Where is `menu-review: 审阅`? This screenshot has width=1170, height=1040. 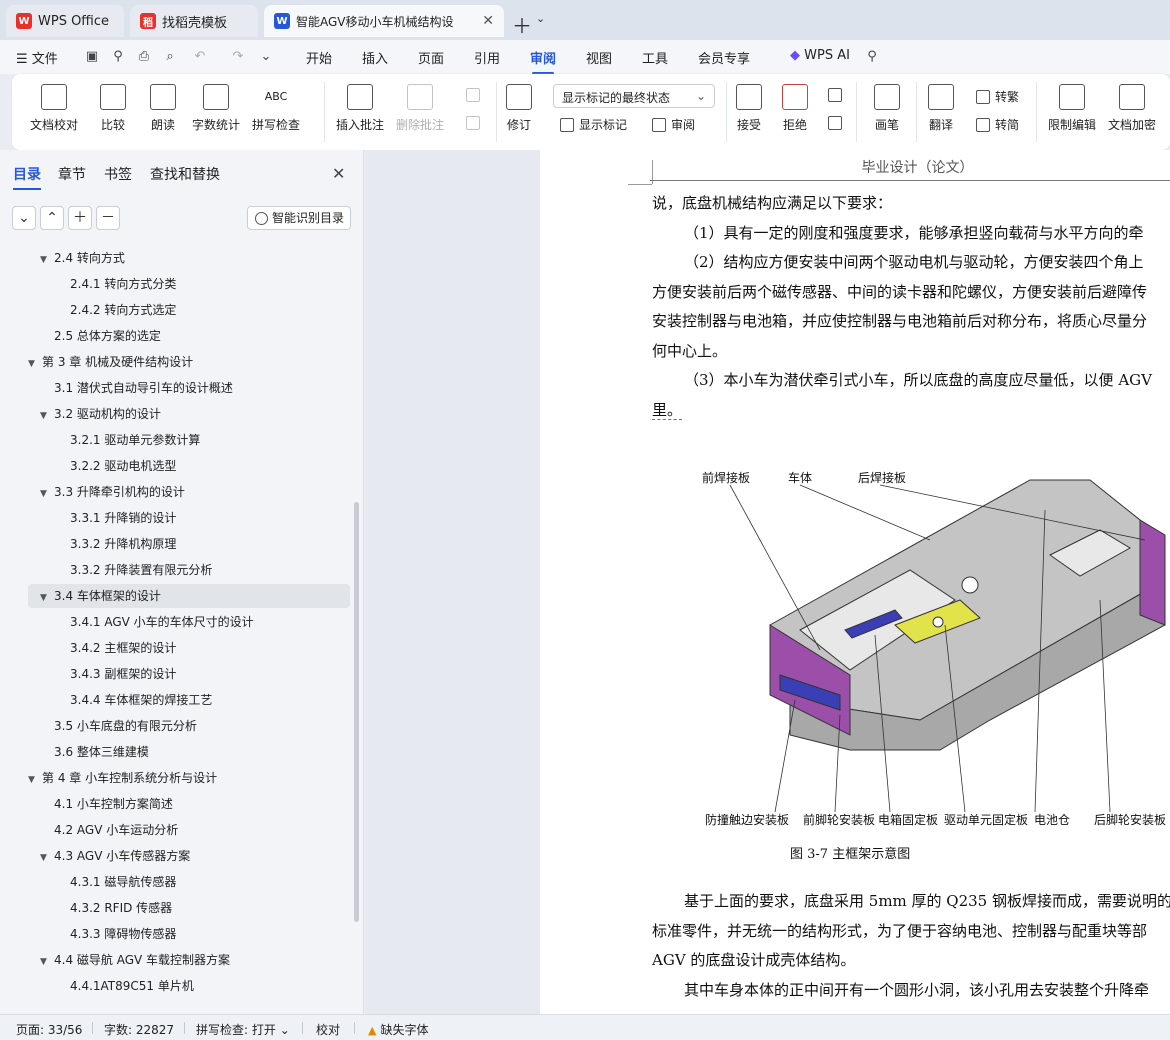
menu-review: 审阅 is located at coordinates (543, 61).